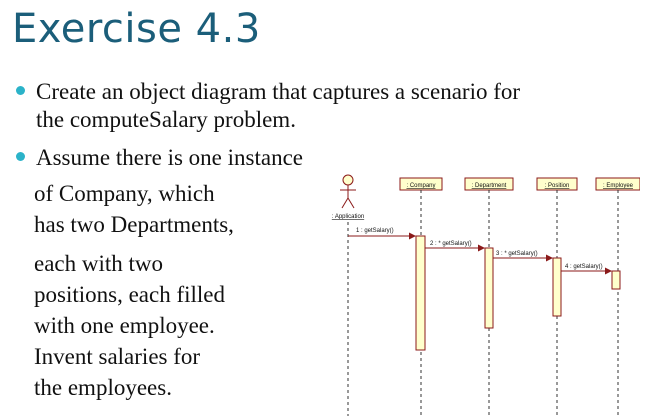 The image size is (646, 418). I want to click on message-label-1: 1 : getSalary(), so click(375, 231).